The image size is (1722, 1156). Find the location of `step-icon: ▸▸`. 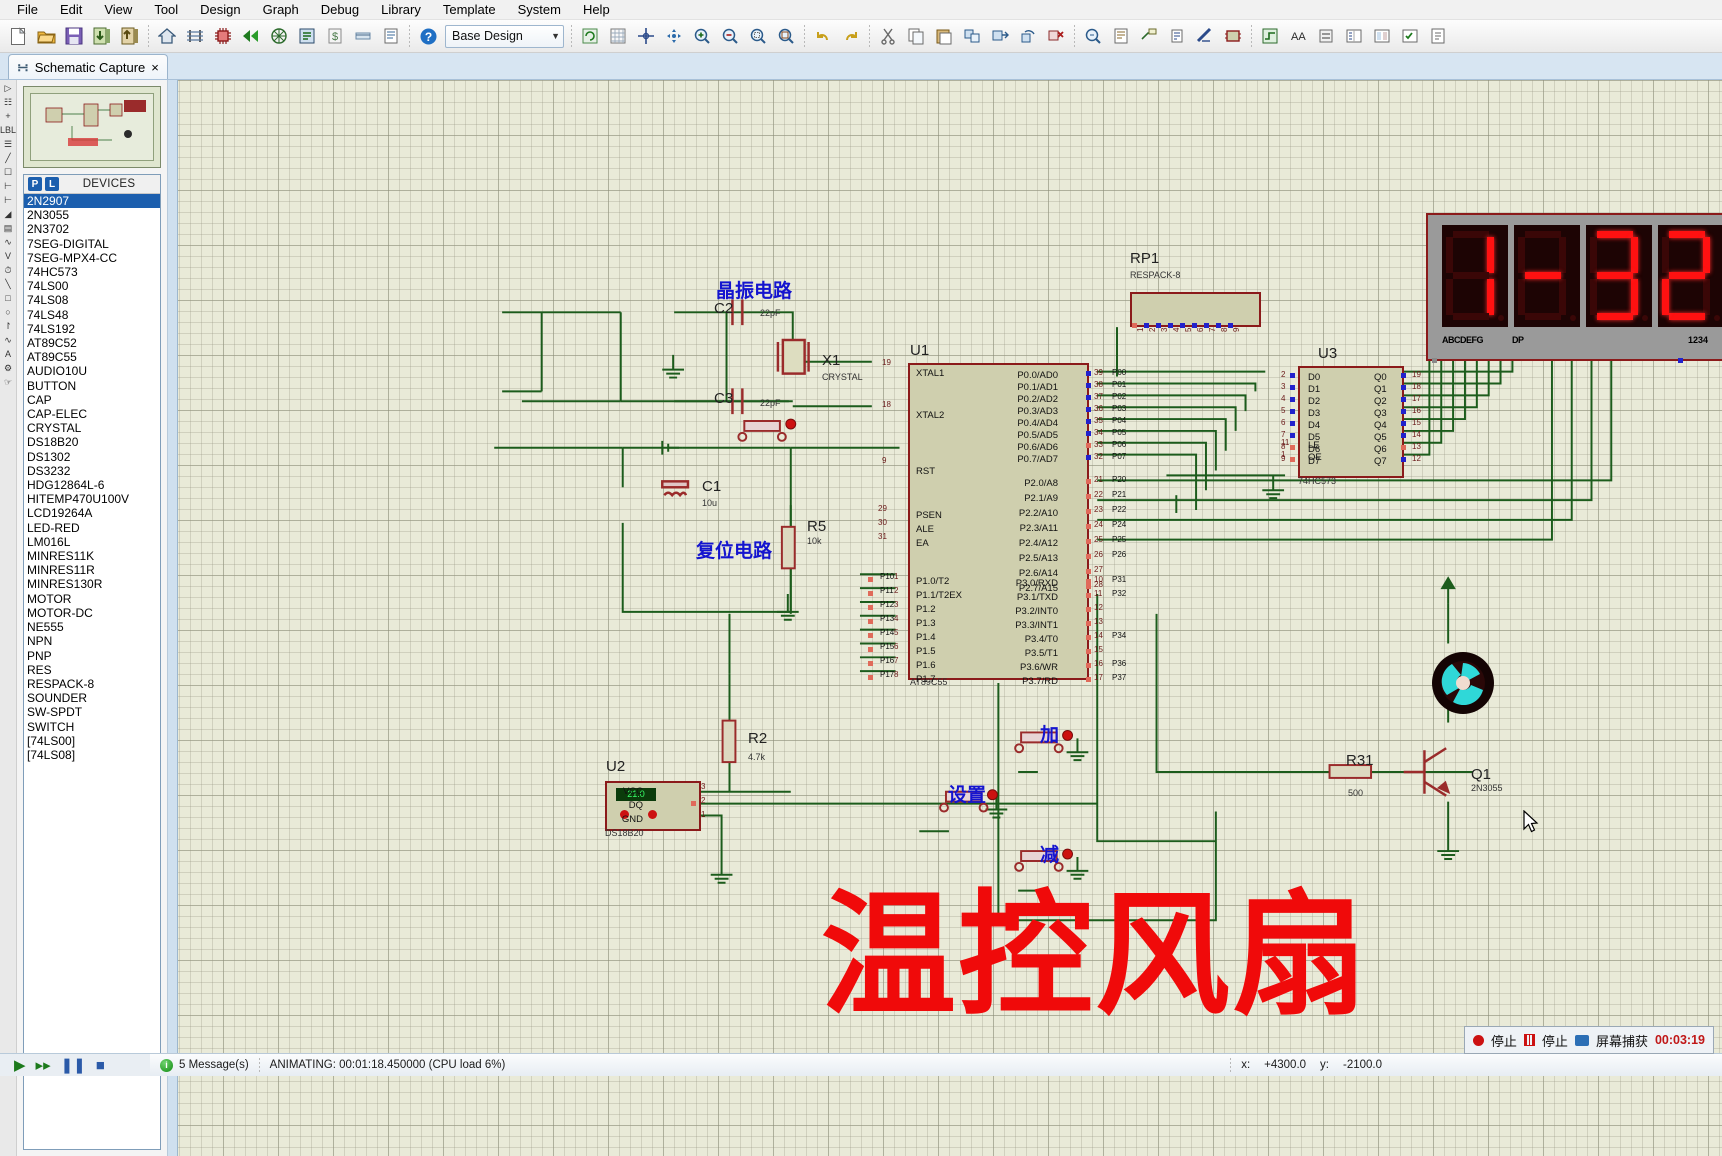

step-icon: ▸▸ is located at coordinates (43, 1065).